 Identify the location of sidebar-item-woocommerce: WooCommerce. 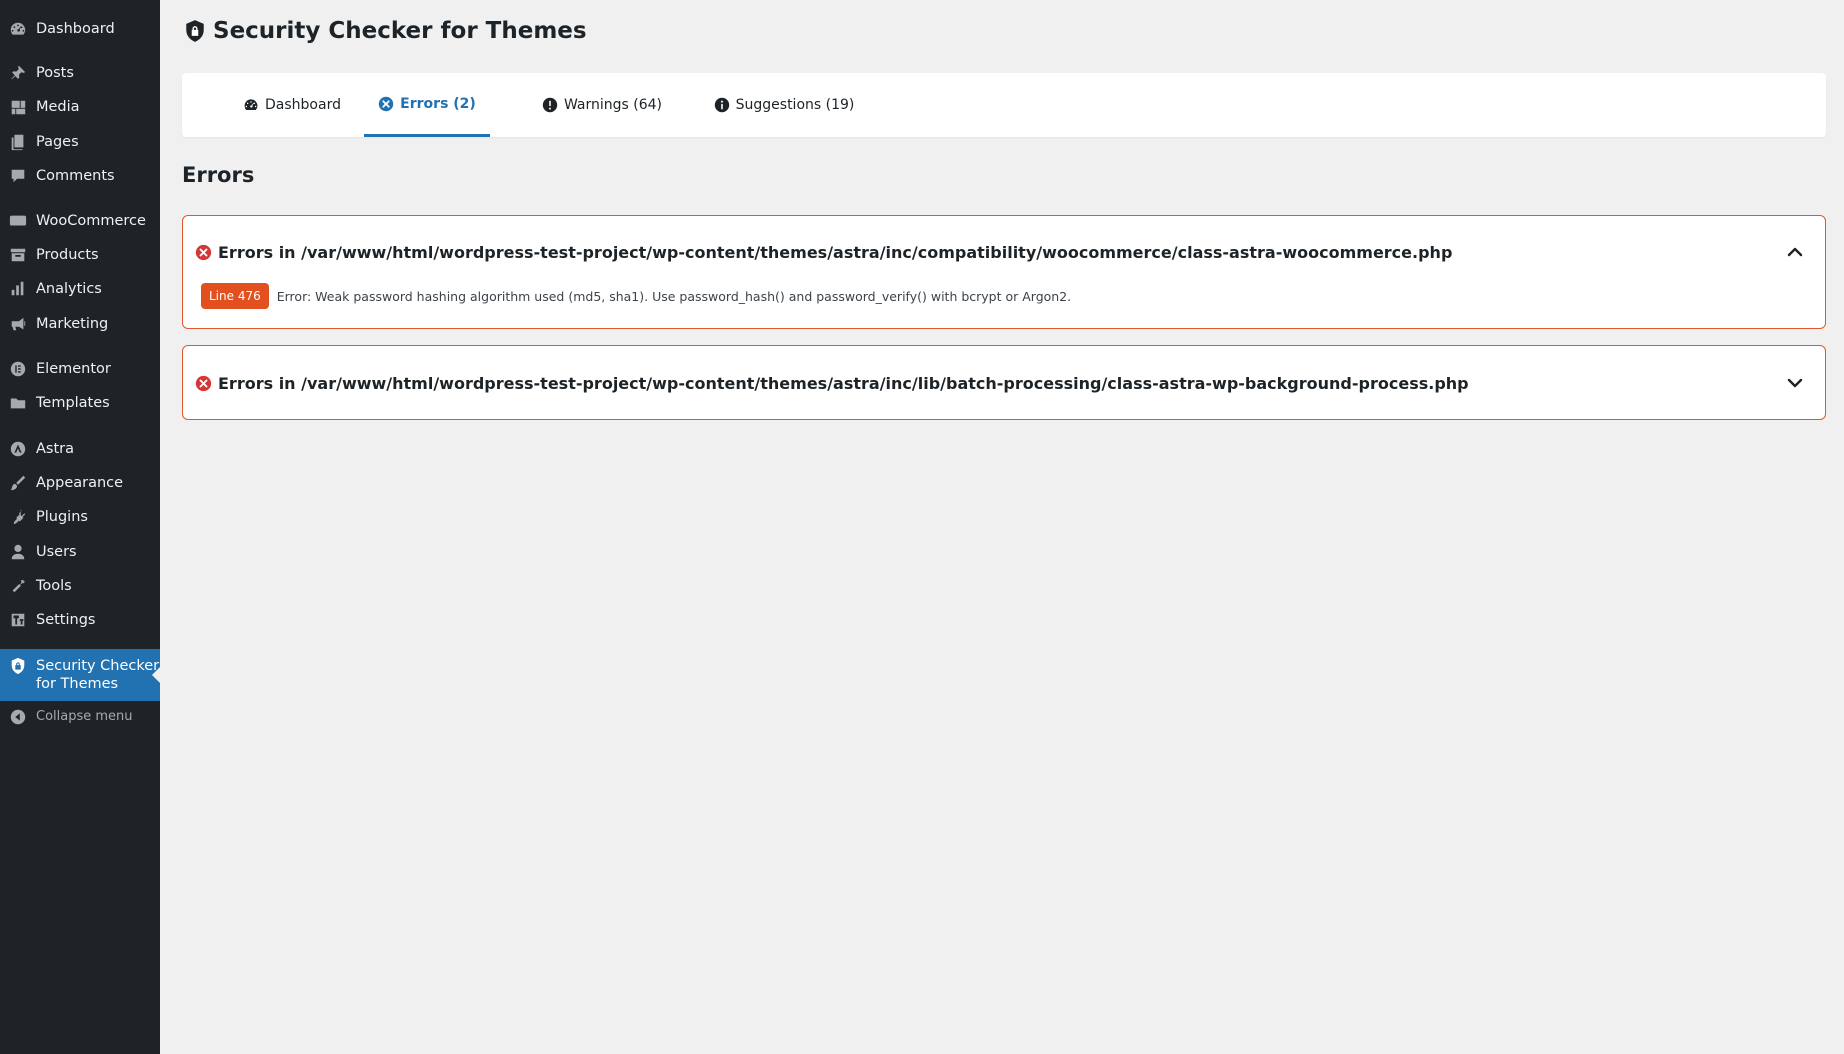
(80, 221).